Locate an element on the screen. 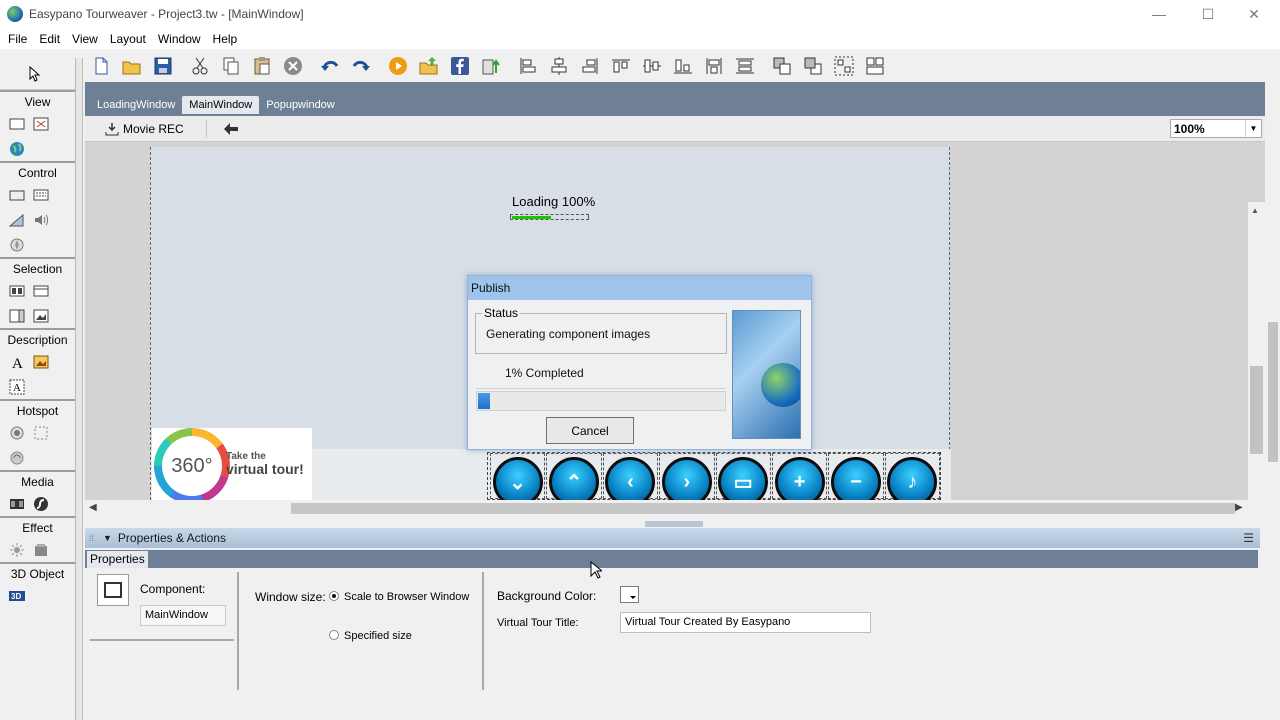  export-button is located at coordinates (490, 66).